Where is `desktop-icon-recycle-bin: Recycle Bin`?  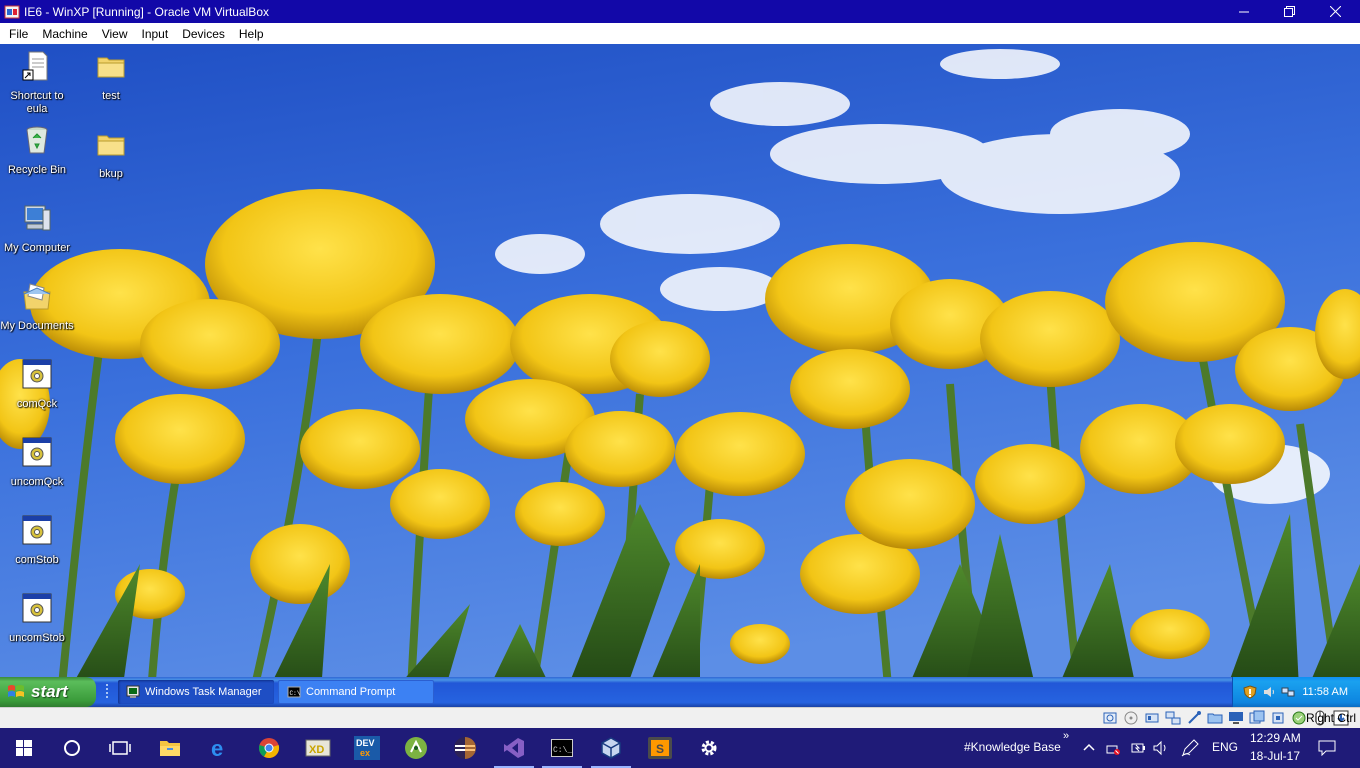
desktop-icon-recycle-bin: Recycle Bin is located at coordinates (37, 150).